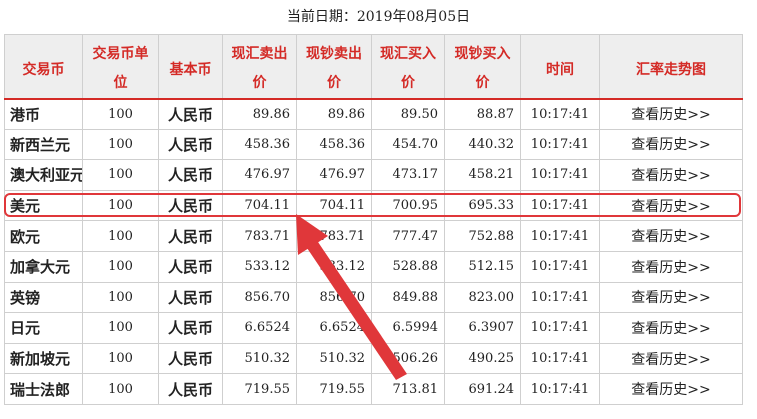 Image resolution: width=757 pixels, height=419 pixels. Describe the element at coordinates (334, 114) in the screenshot. I see `cash-sell-cell: 89.86` at that location.